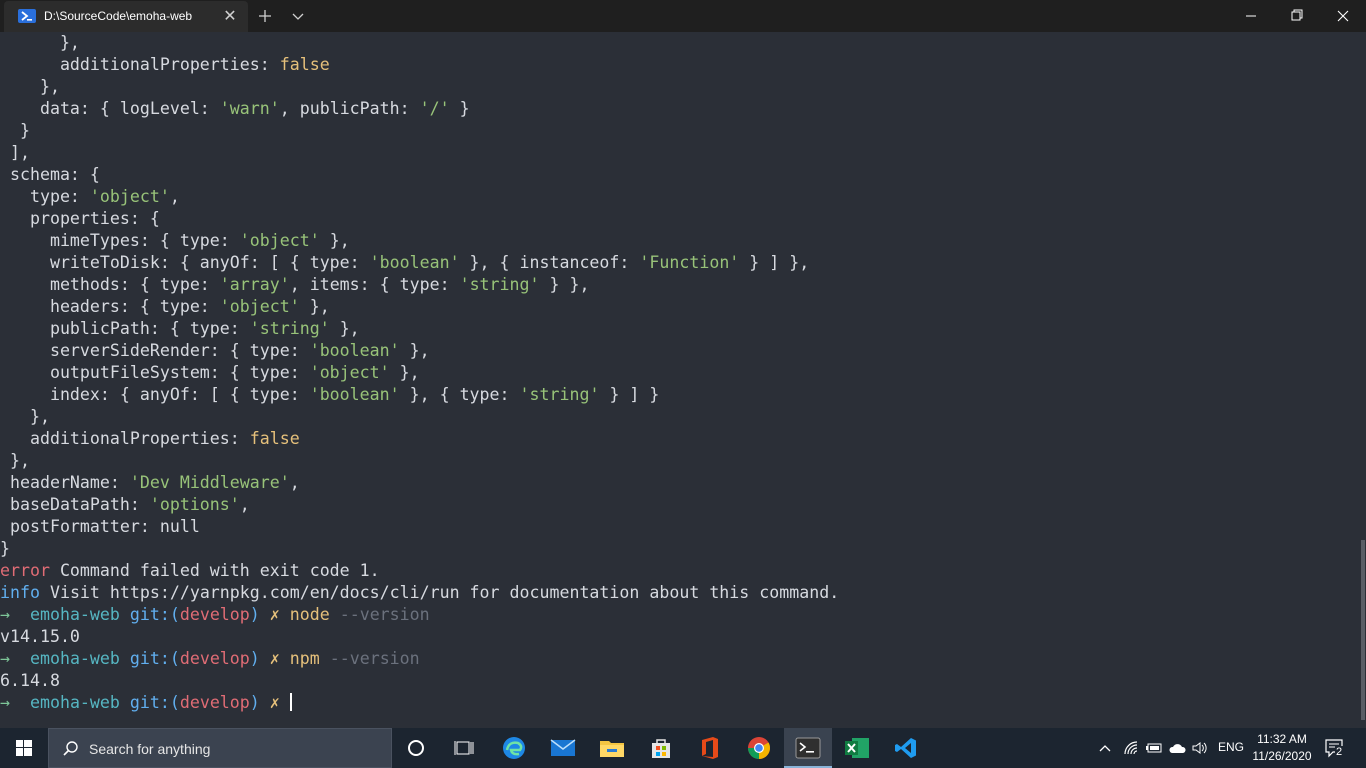 This screenshot has height=768, width=1366. I want to click on new-tab-button, so click(265, 16).